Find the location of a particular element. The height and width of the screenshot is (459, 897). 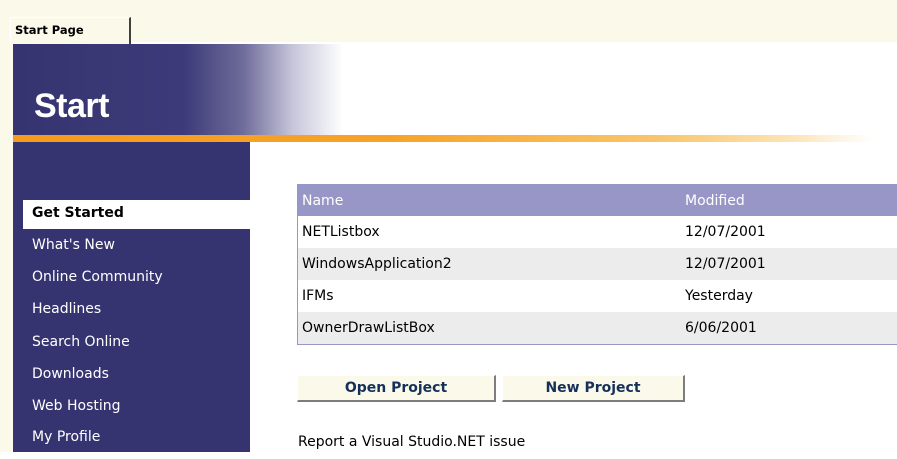

table-row: OwnerDrawListBox 6/06/2001 is located at coordinates (597, 328).